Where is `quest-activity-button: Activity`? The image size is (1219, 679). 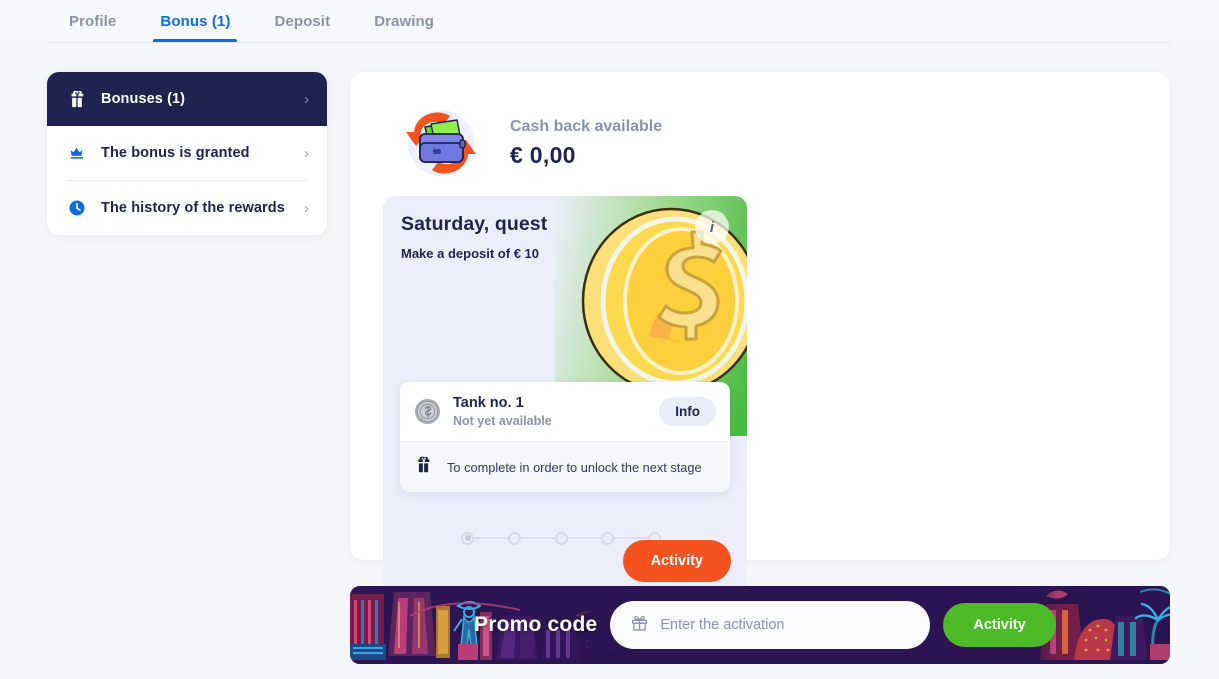
quest-activity-button: Activity is located at coordinates (676, 561).